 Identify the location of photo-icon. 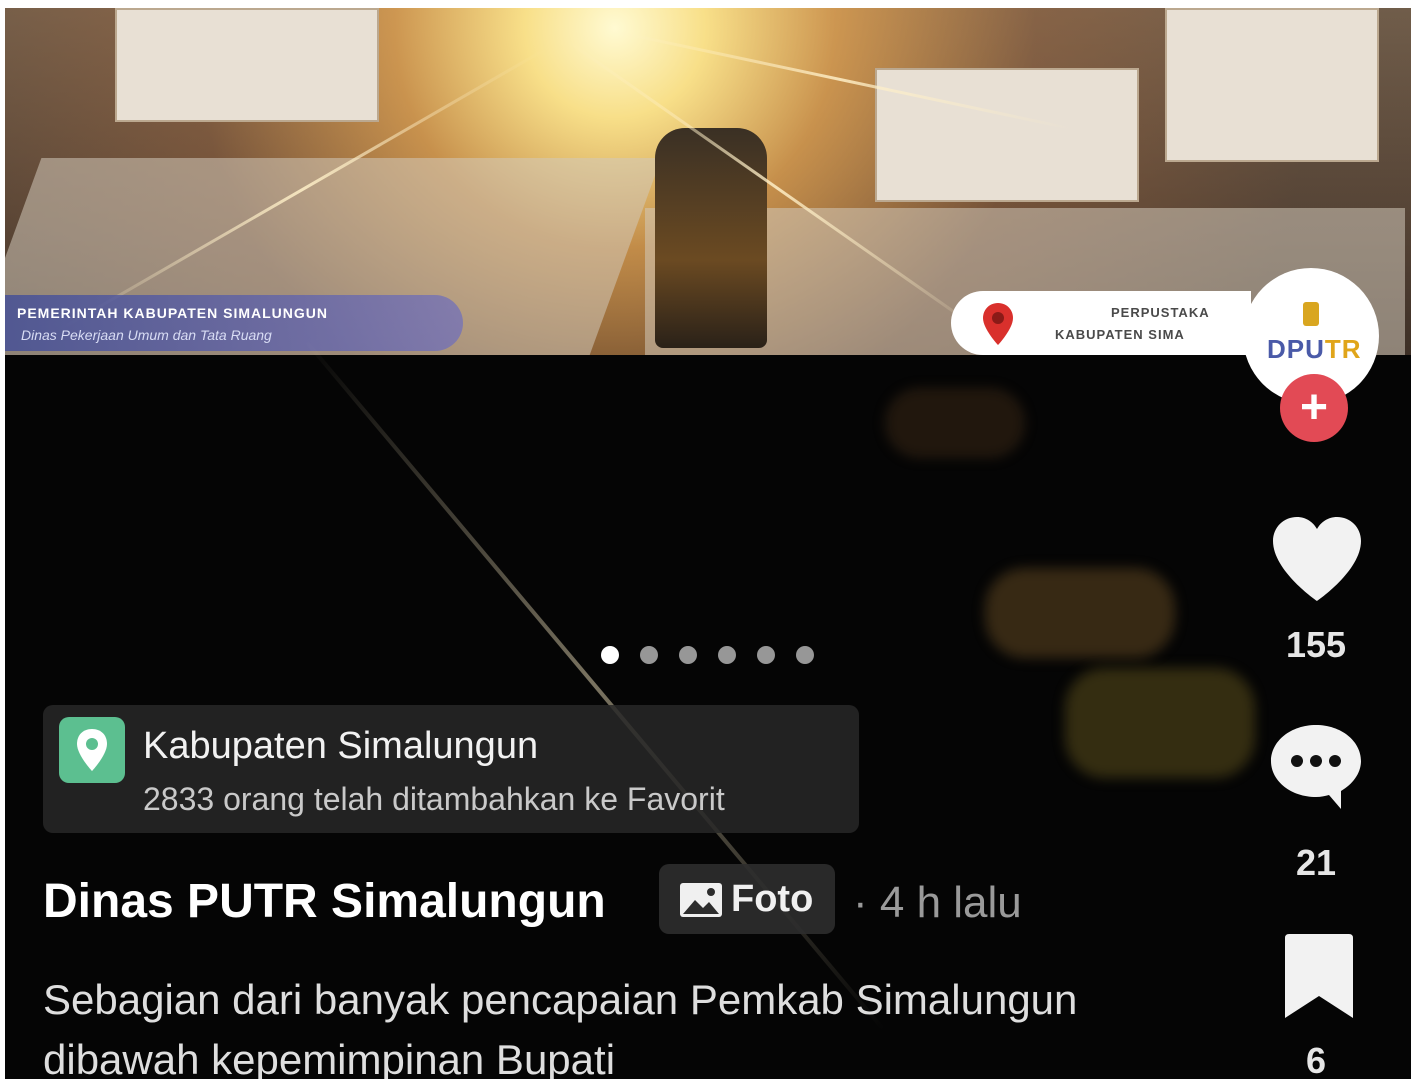
(701, 900).